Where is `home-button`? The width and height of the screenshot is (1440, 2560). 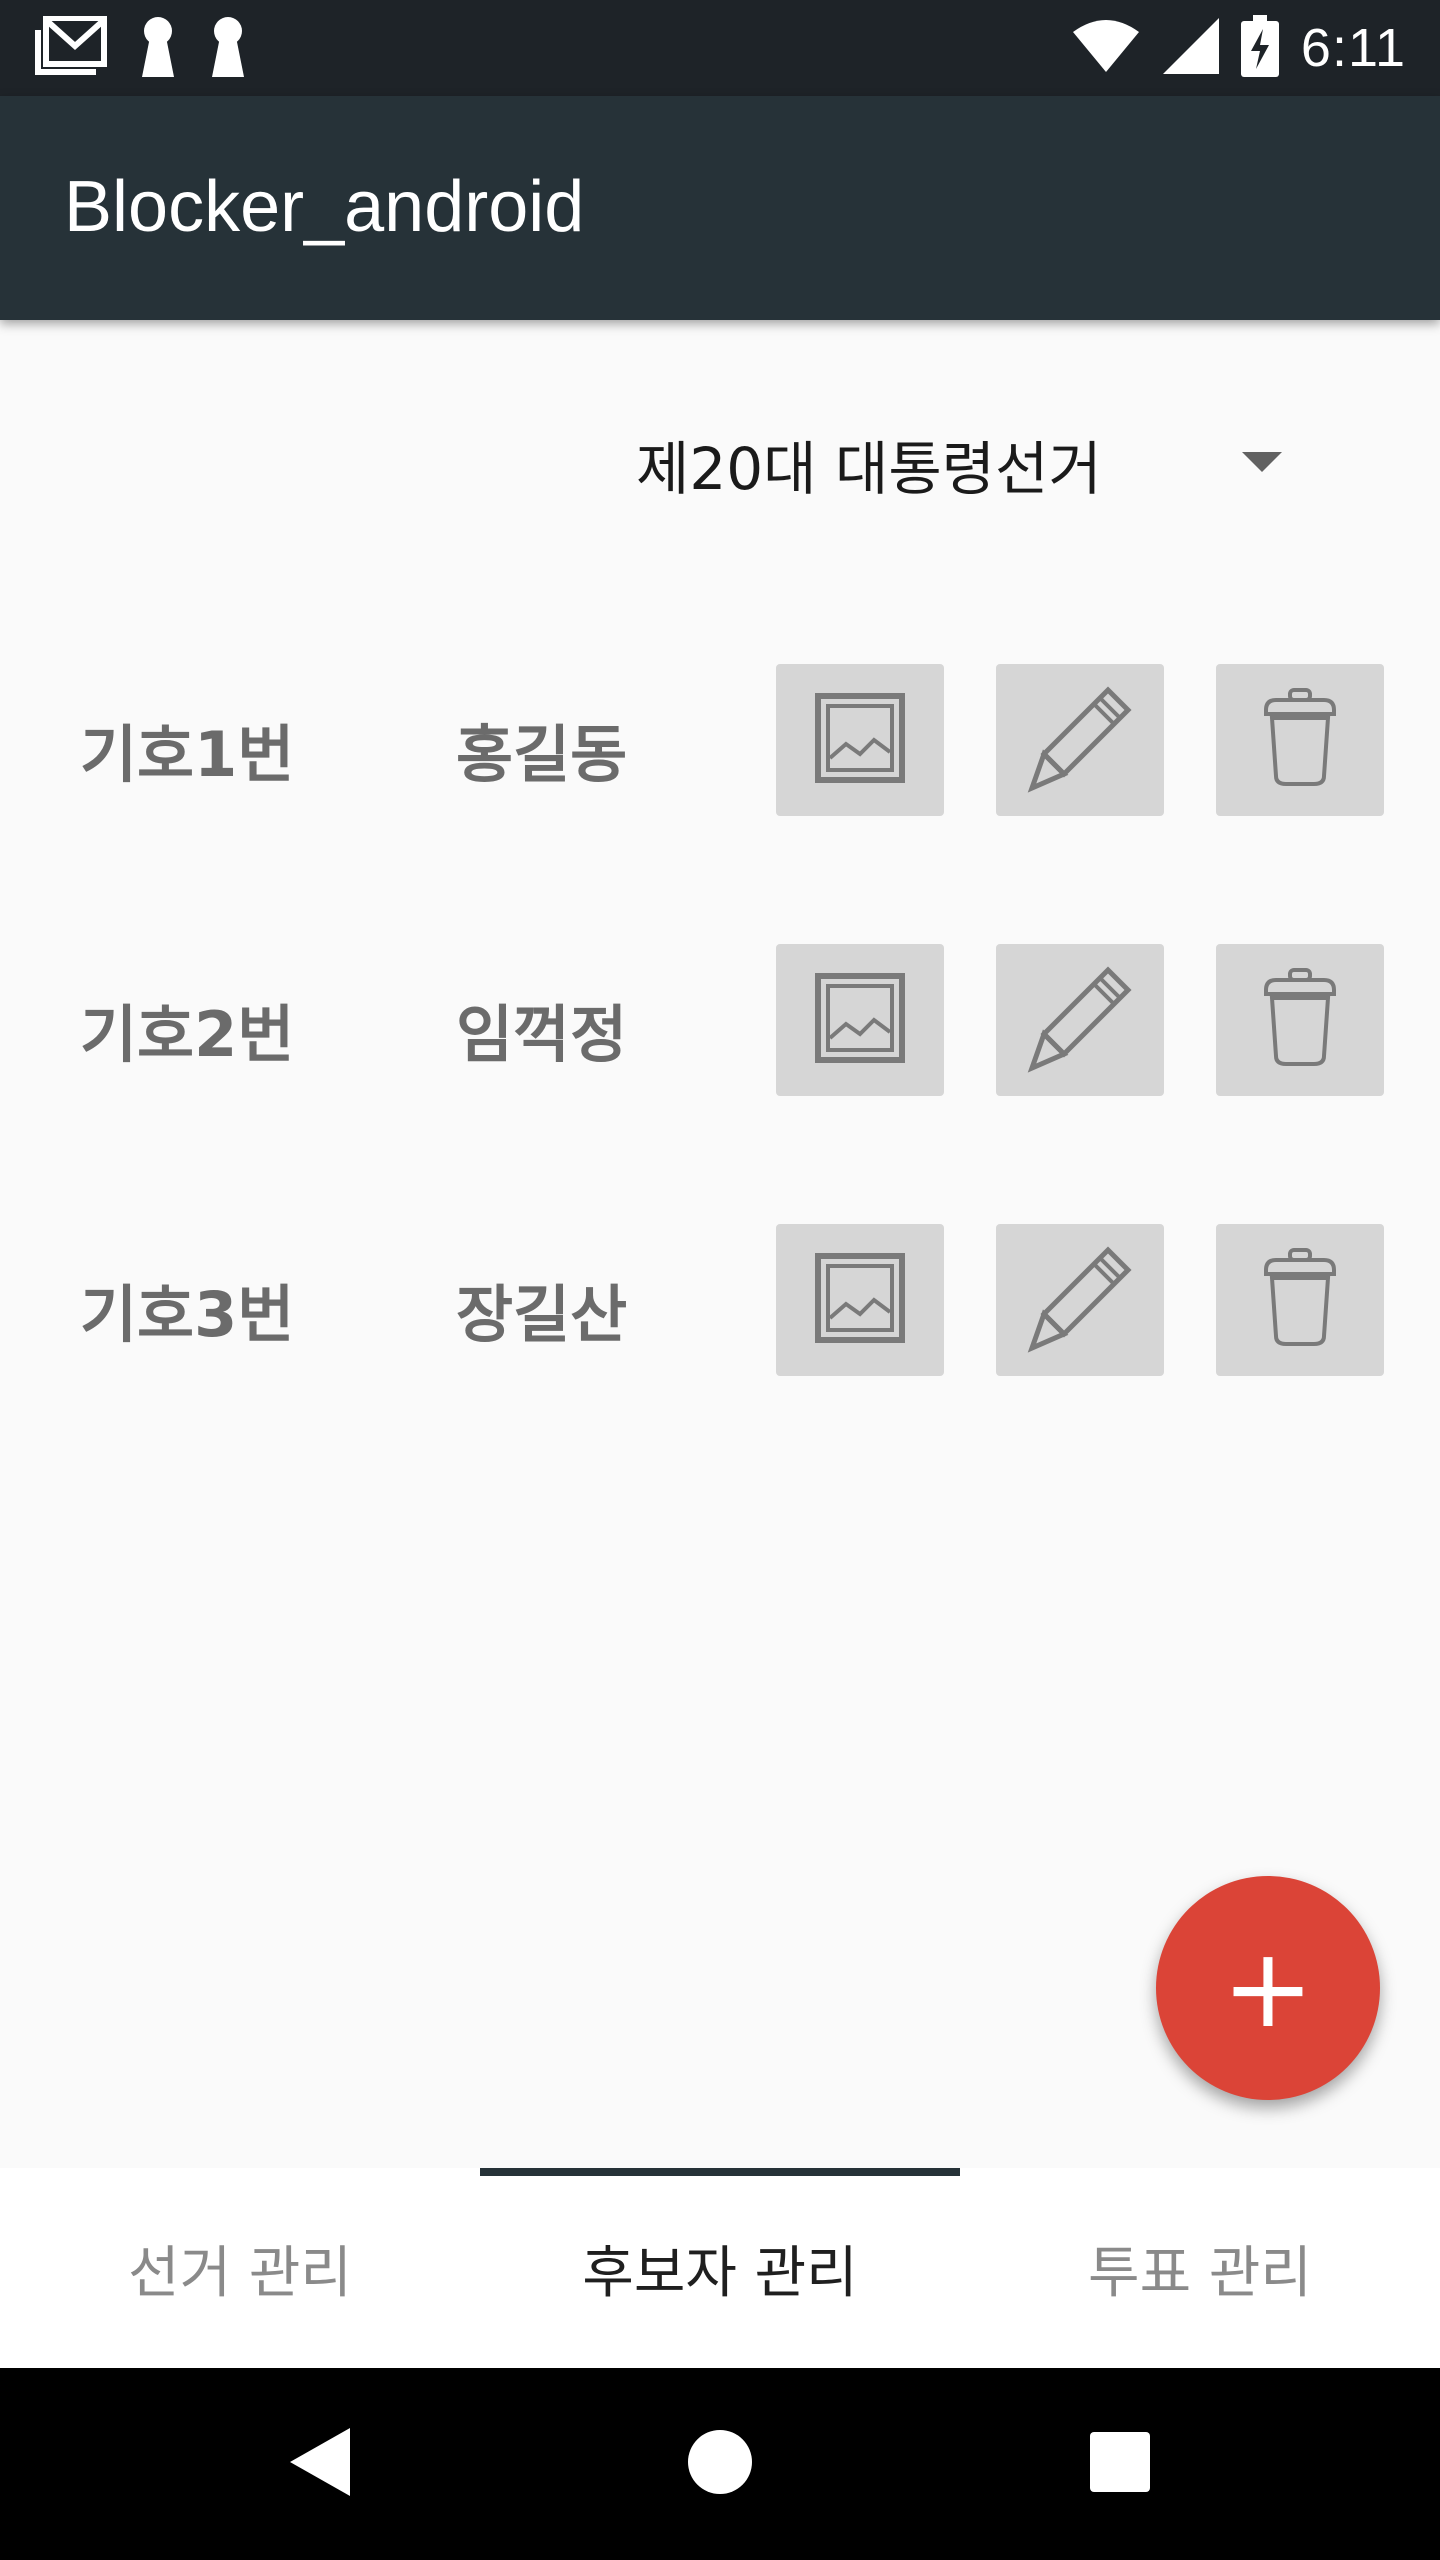 home-button is located at coordinates (720, 2464).